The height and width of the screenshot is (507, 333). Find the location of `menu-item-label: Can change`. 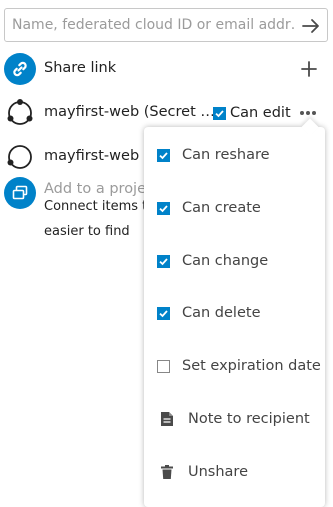

menu-item-label: Can change is located at coordinates (225, 261).